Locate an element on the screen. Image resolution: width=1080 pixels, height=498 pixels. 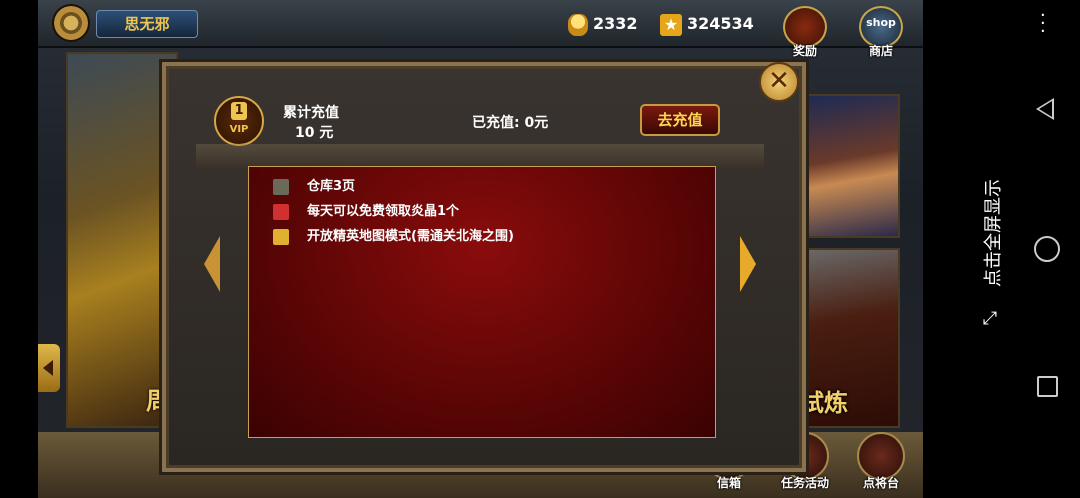
charged-amount: 已充值: 0元 is located at coordinates (510, 123).